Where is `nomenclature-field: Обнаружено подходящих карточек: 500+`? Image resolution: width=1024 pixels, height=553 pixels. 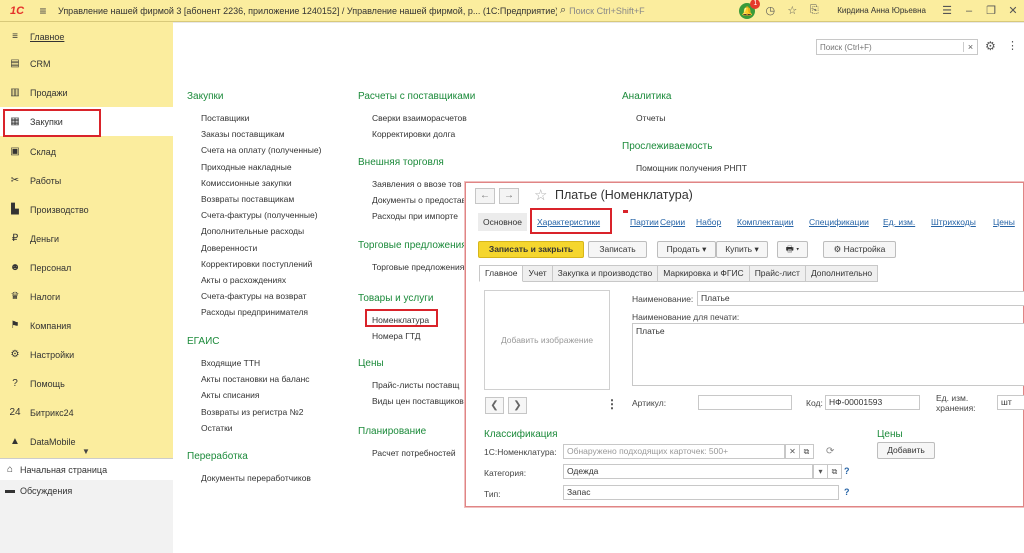 nomenclature-field: Обнаружено подходящих карточек: 500+ is located at coordinates (674, 451).